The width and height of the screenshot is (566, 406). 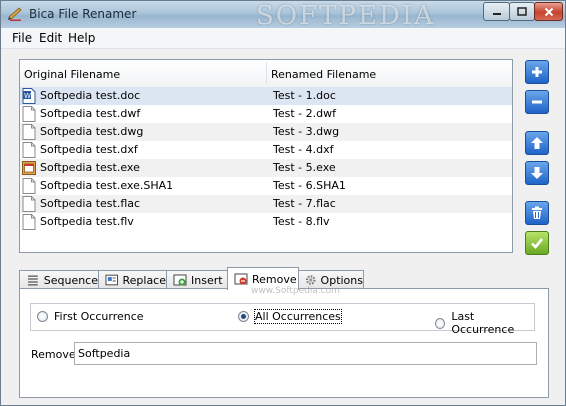 I want to click on window-title: Bica File Renamer, so click(x=83, y=14).